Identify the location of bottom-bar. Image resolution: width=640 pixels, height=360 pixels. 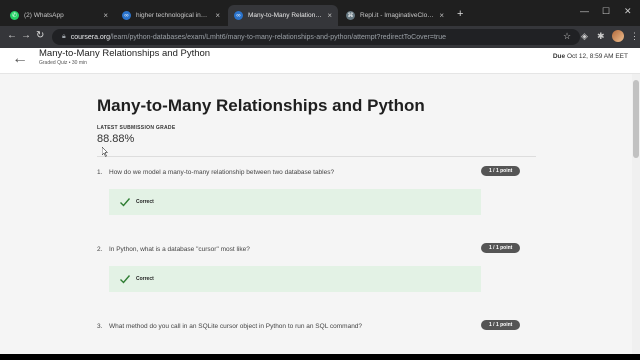
(320, 357).